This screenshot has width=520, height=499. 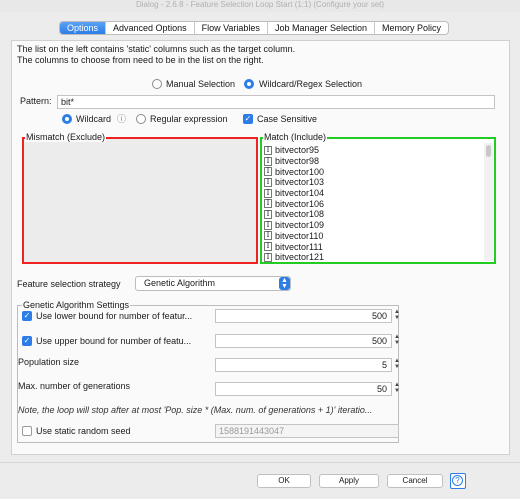 What do you see at coordinates (321, 28) in the screenshot?
I see `tab-job-manager-selection: Job Manager Selection` at bounding box center [321, 28].